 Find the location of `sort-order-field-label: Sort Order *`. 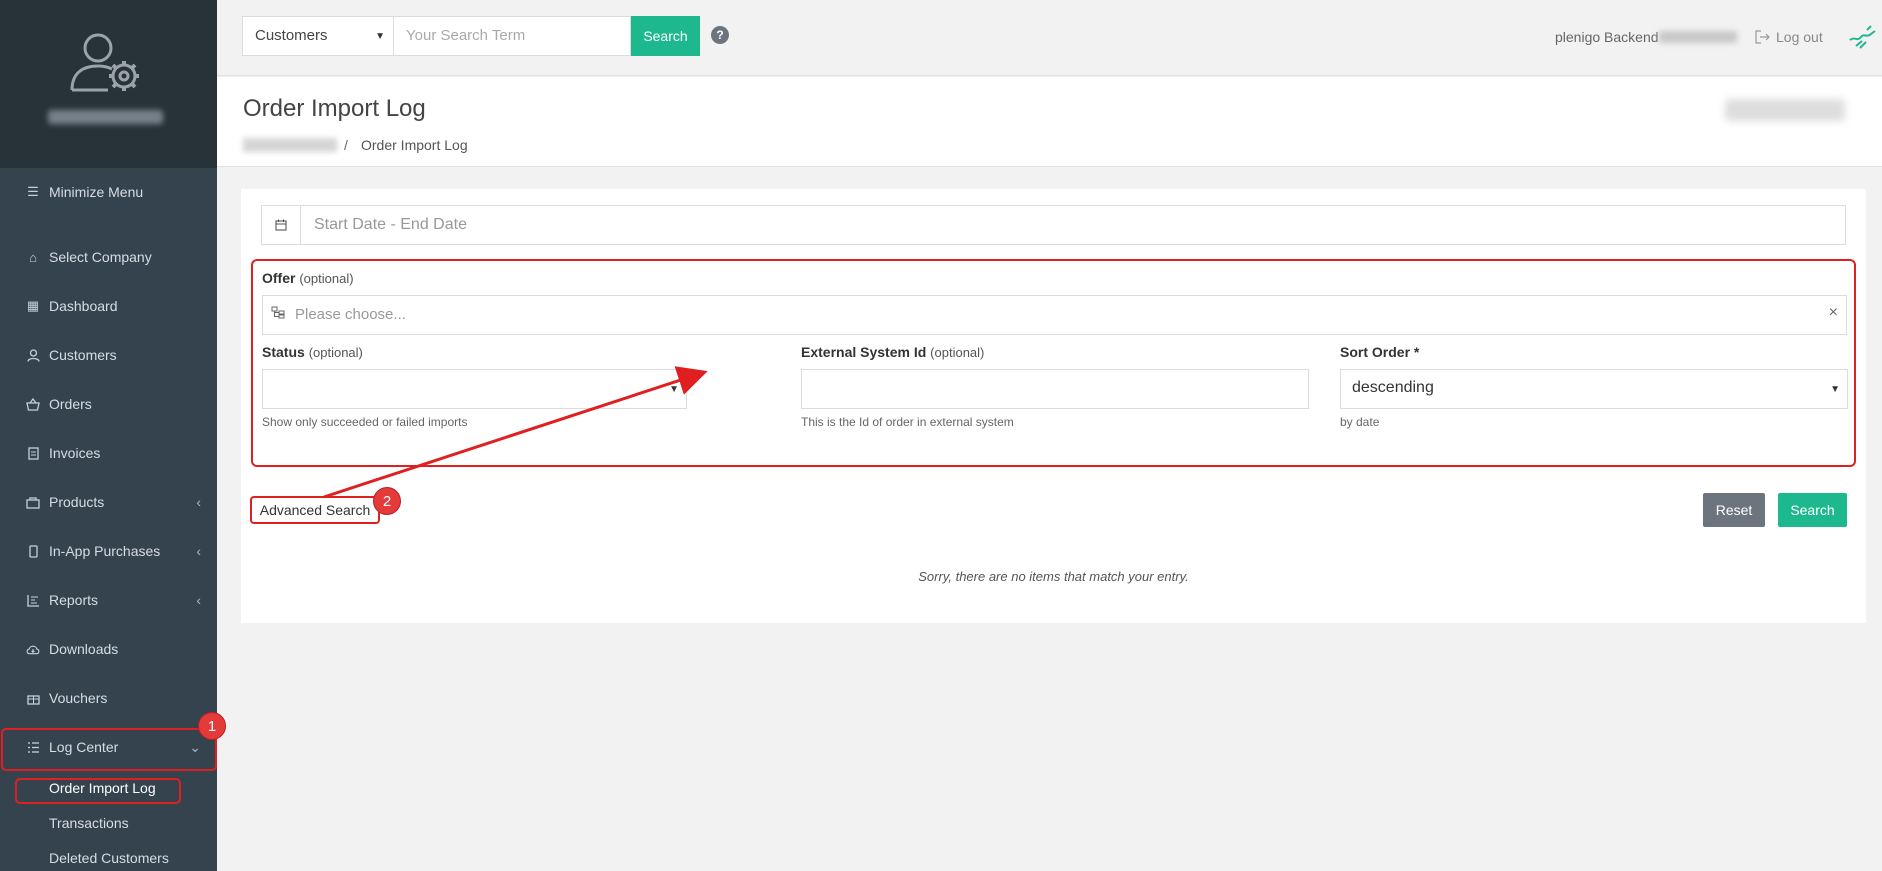

sort-order-field-label: Sort Order * is located at coordinates (1379, 352).